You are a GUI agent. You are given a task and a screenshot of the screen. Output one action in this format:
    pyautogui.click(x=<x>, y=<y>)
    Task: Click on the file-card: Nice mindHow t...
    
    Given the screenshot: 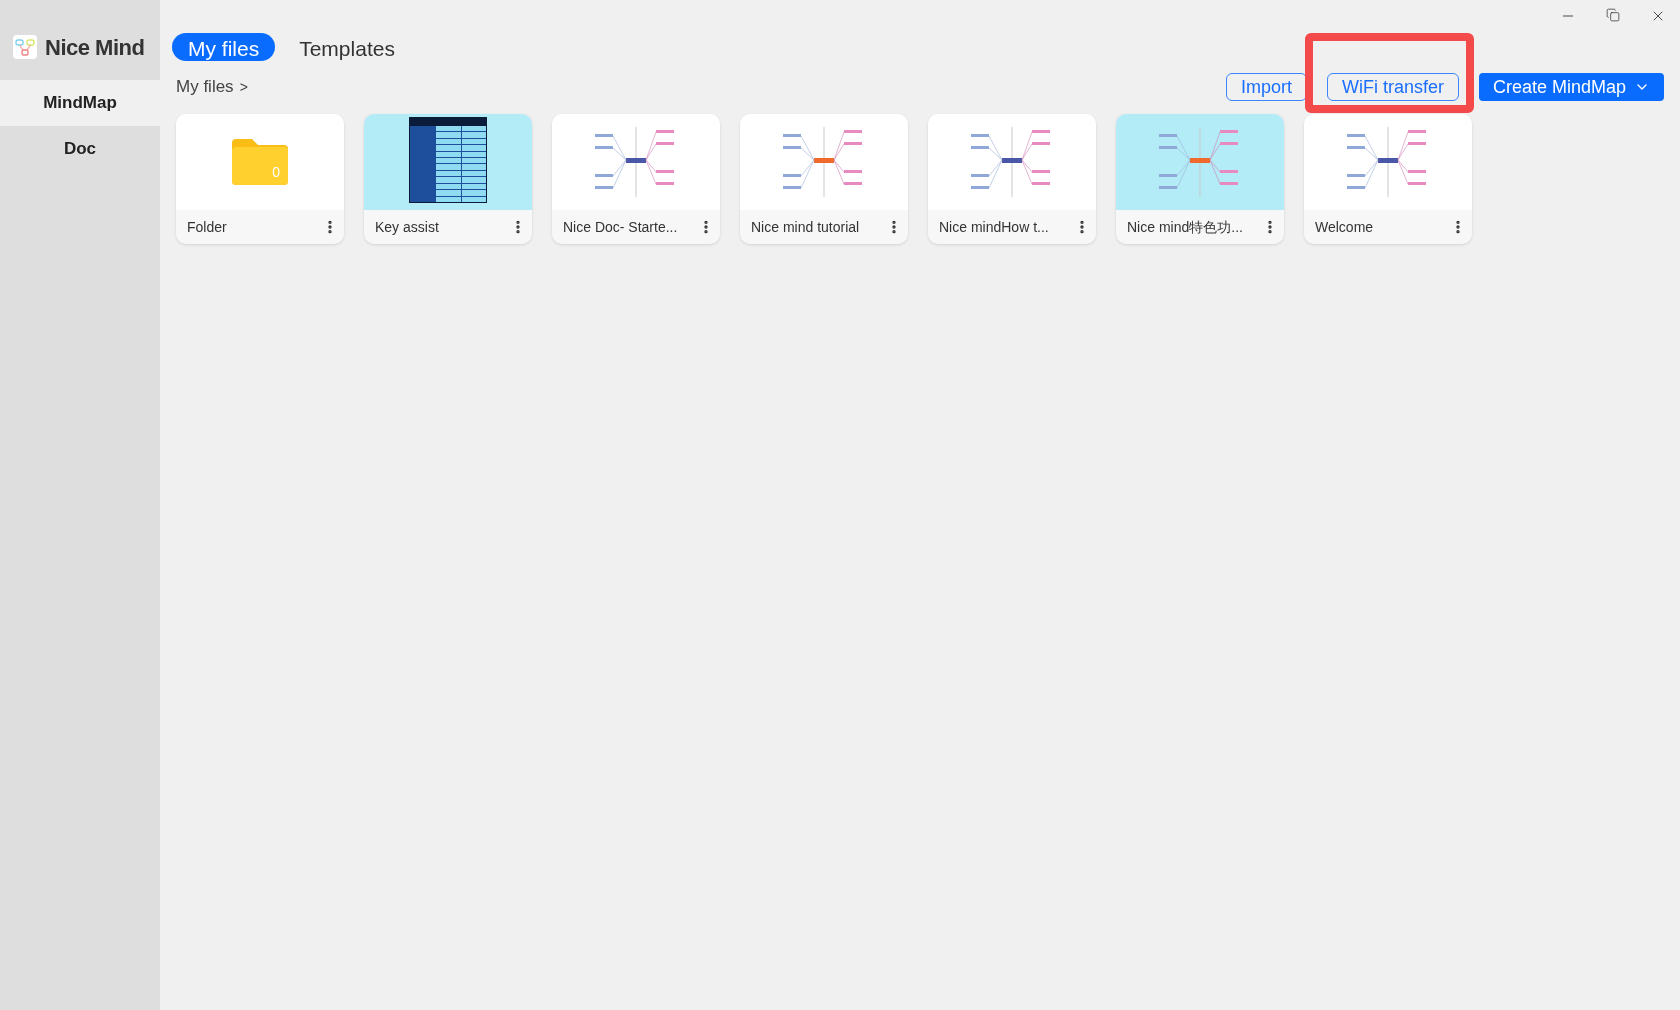 What is the action you would take?
    pyautogui.click(x=1012, y=179)
    